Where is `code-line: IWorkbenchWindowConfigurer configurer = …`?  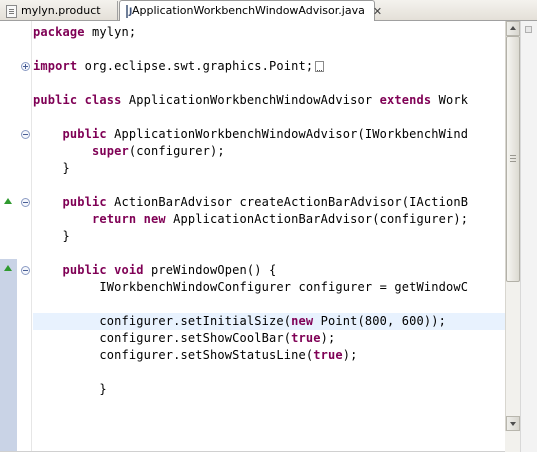
code-line: IWorkbenchWindowConfigurer configurer = … is located at coordinates (250, 287).